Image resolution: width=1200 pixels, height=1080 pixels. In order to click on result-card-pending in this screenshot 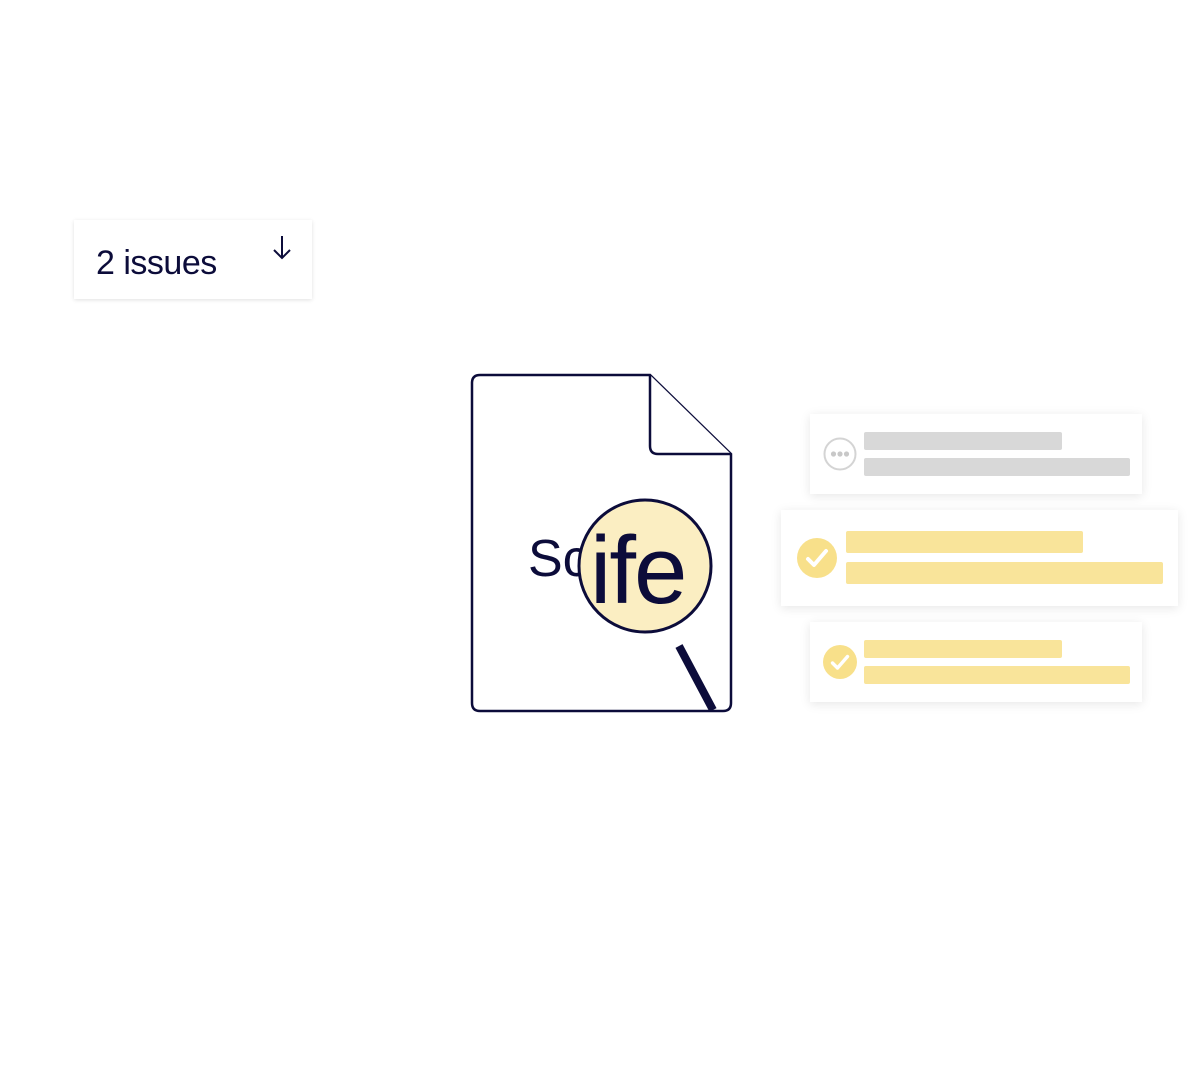, I will do `click(976, 454)`.